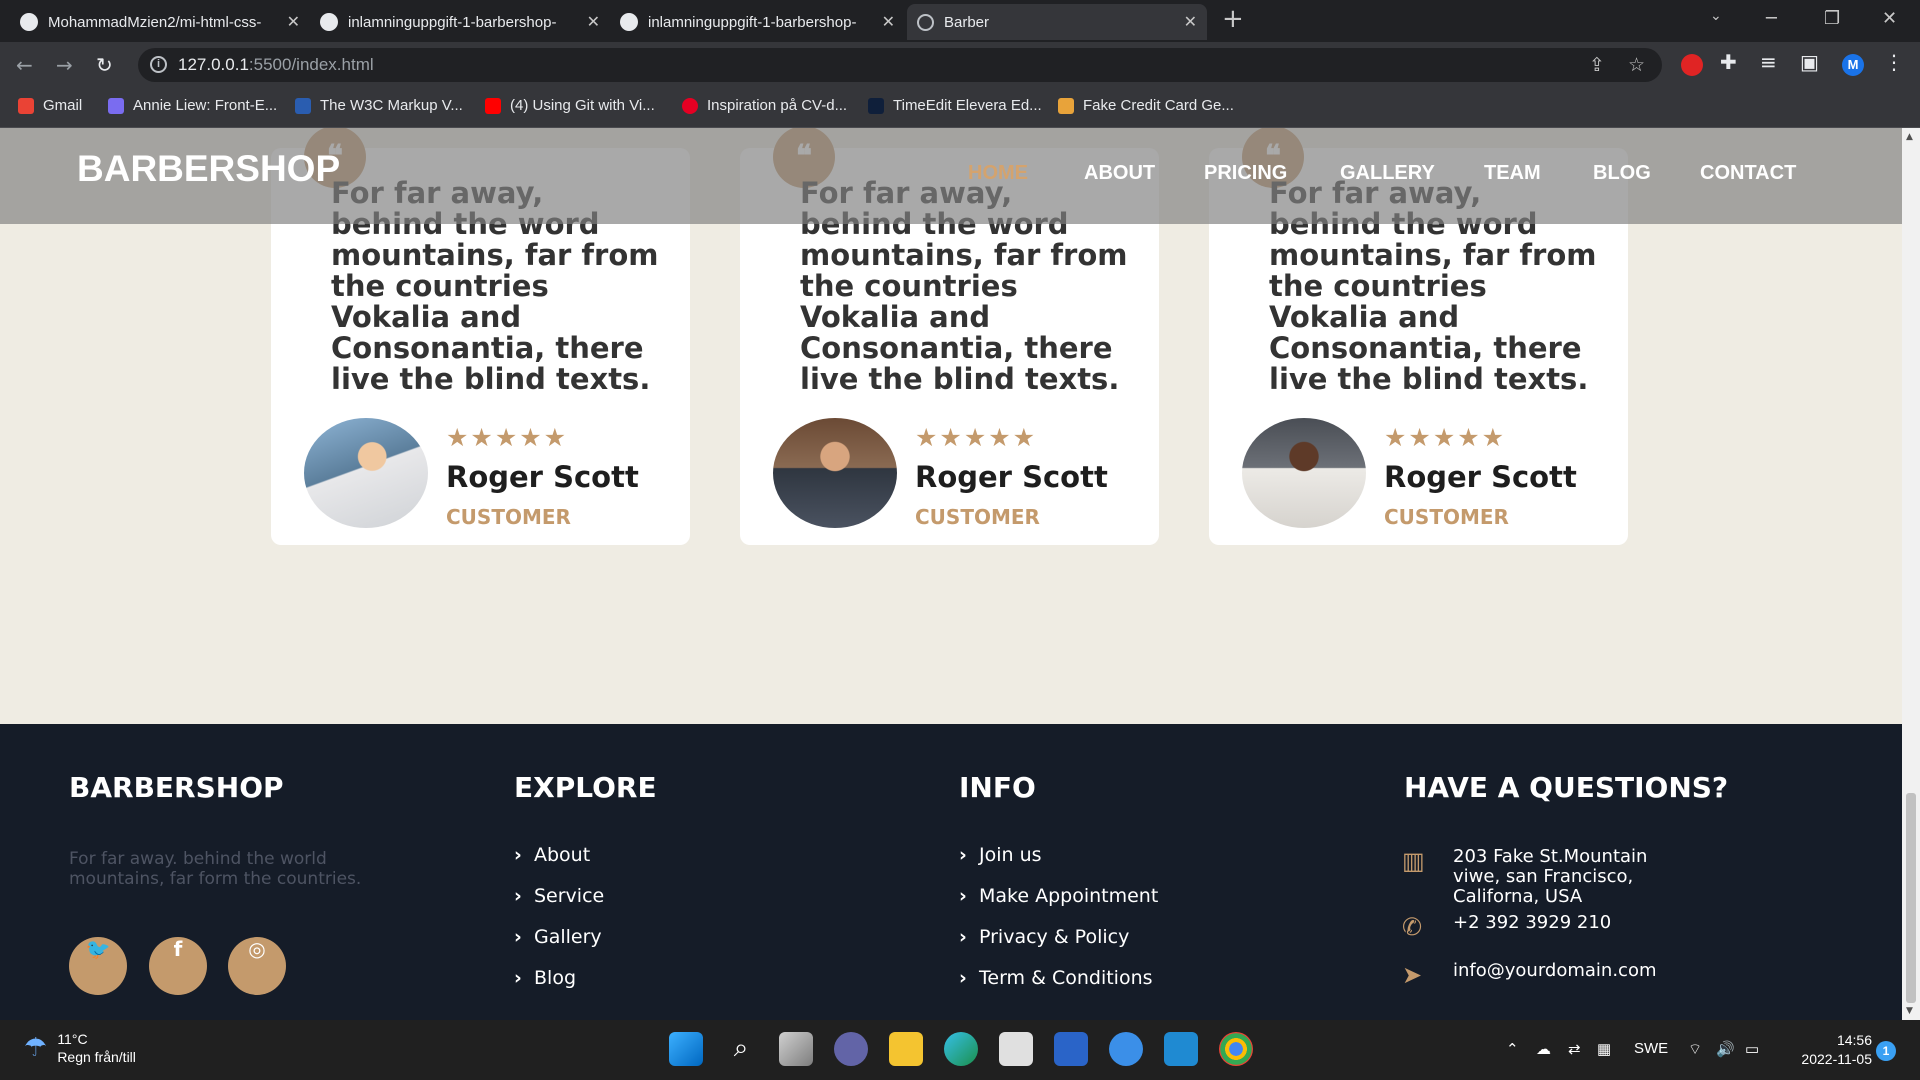 This screenshot has height=1080, width=1920. What do you see at coordinates (967, 22) in the screenshot?
I see `tab-title: Barber` at bounding box center [967, 22].